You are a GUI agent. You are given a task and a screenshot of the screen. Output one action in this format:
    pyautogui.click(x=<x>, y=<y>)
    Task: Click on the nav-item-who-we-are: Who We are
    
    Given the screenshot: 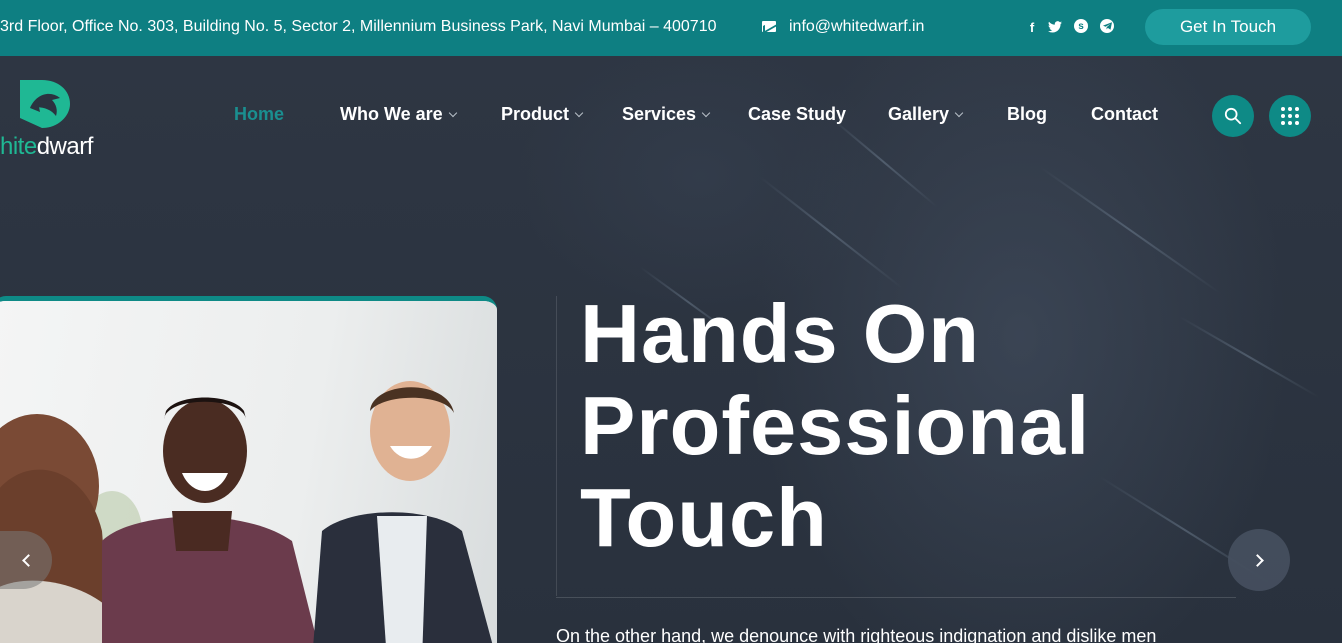 What is the action you would take?
    pyautogui.click(x=398, y=114)
    